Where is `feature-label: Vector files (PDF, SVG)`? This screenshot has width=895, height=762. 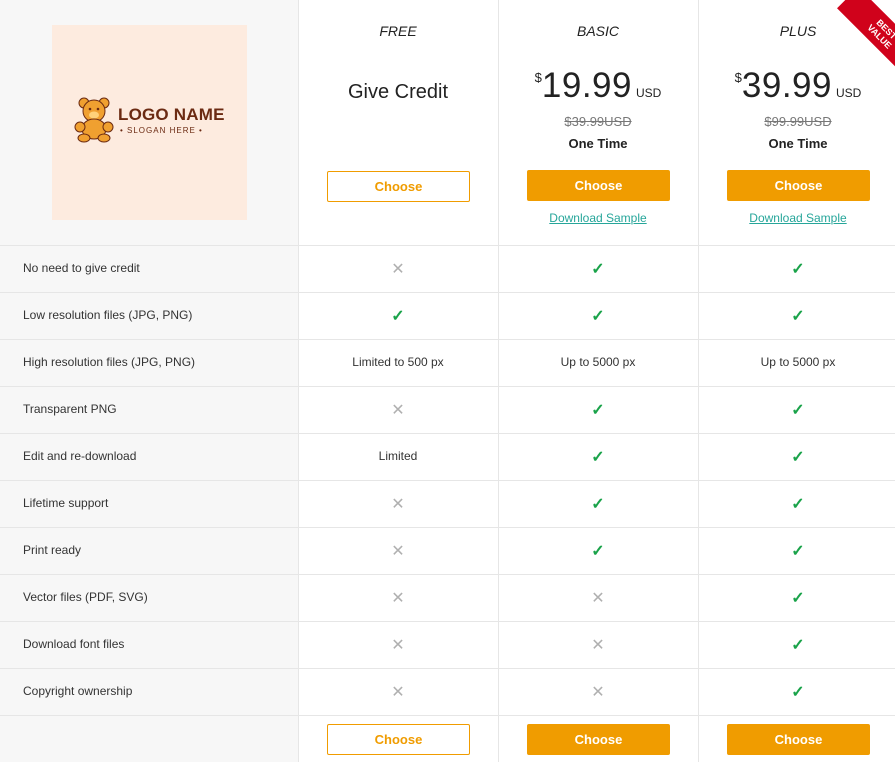 feature-label: Vector files (PDF, SVG) is located at coordinates (85, 596).